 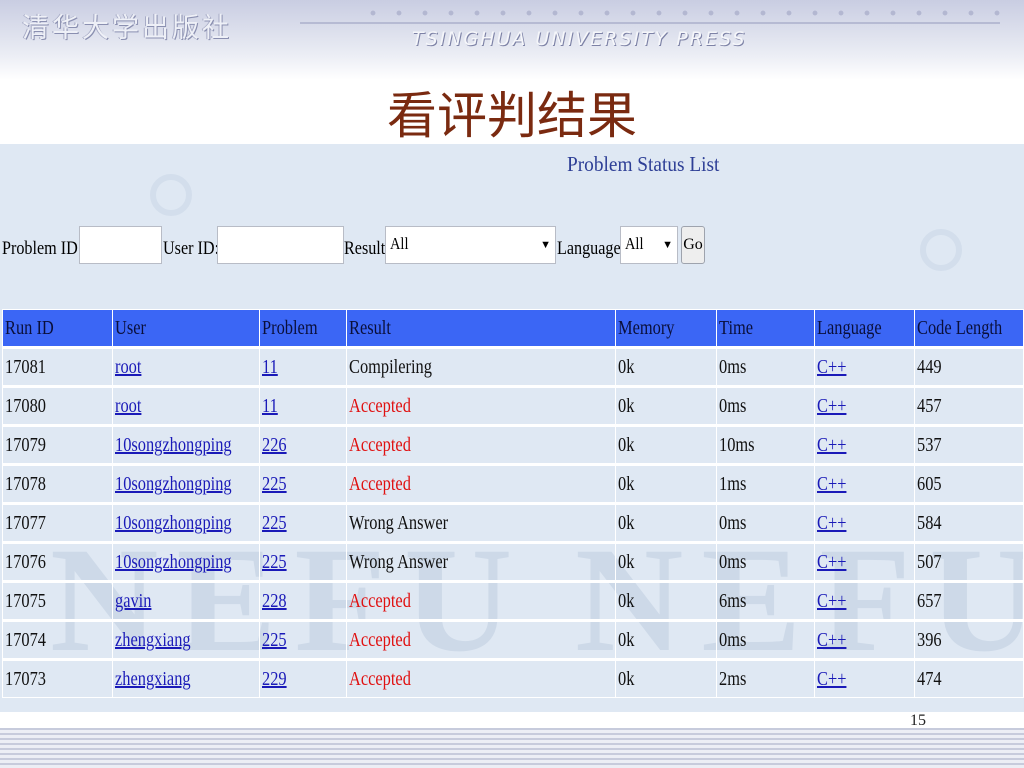 What do you see at coordinates (481, 366) in the screenshot?
I see `result-column: Compilering` at bounding box center [481, 366].